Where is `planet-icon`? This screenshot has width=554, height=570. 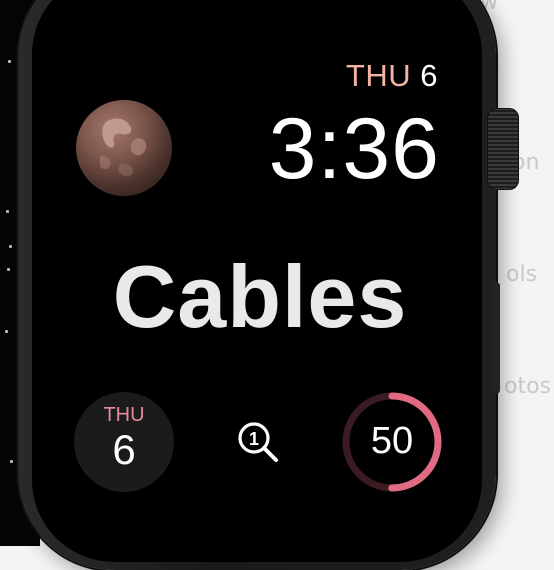
planet-icon is located at coordinates (124, 148).